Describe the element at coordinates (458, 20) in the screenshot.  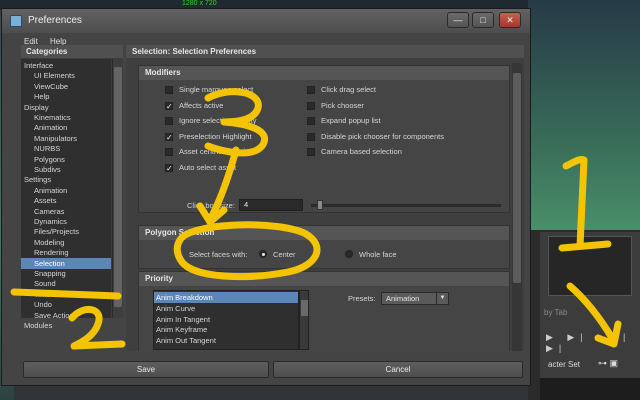
I see `minimize-button: —` at that location.